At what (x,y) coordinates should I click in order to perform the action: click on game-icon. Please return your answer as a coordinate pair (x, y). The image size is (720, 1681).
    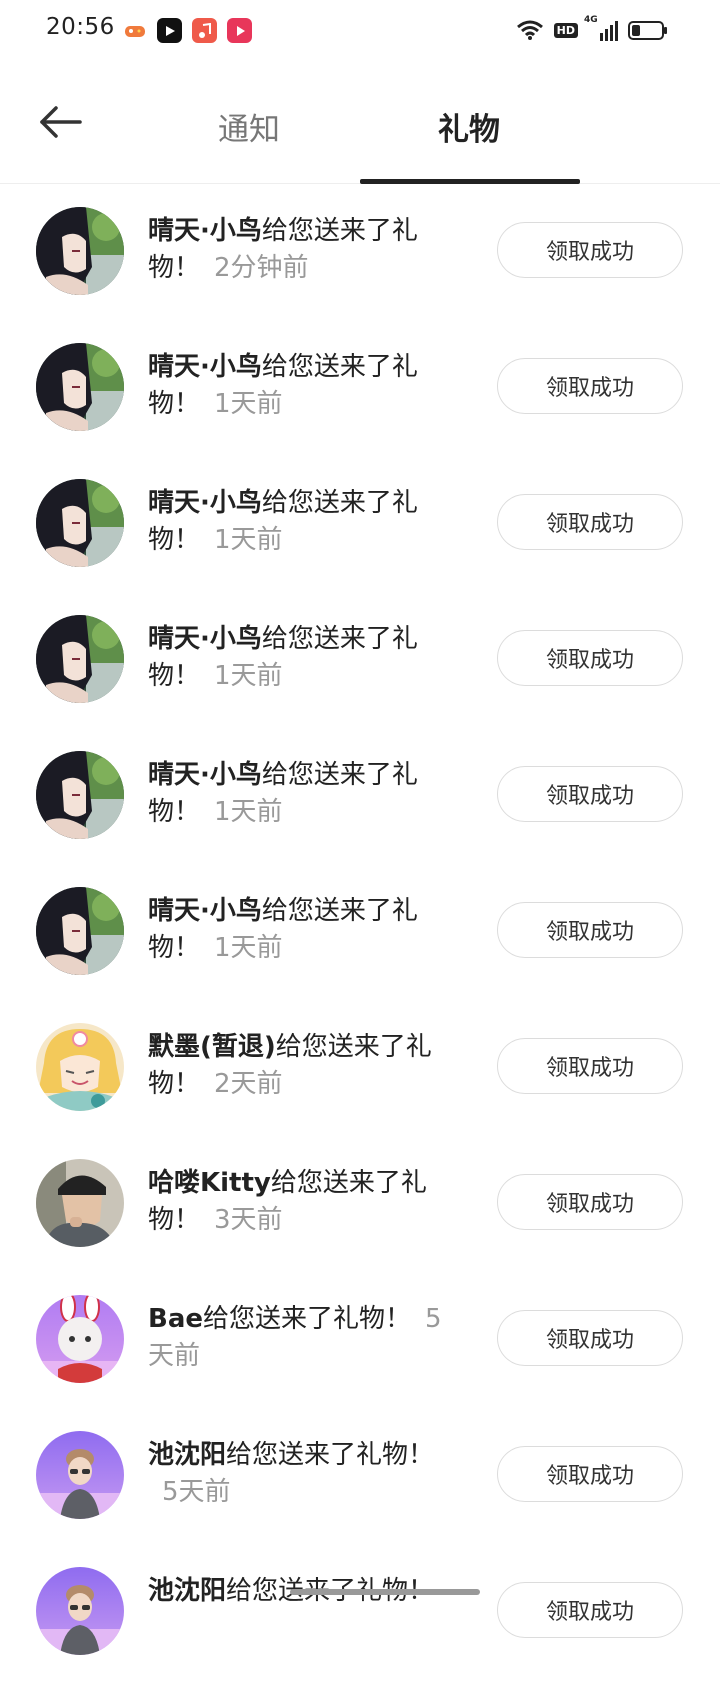
    Looking at the image, I should click on (134, 30).